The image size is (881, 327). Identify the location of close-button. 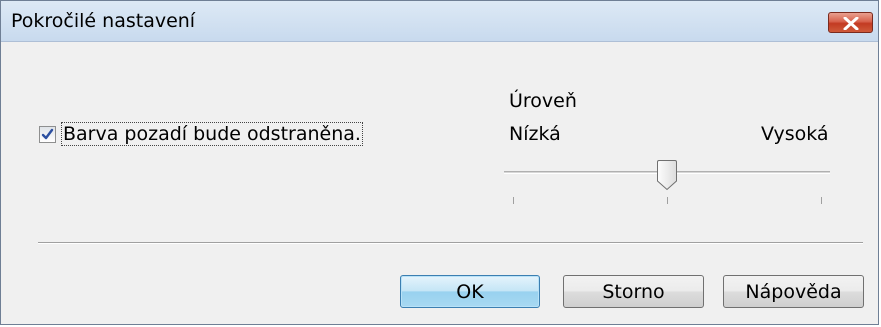
(850, 22).